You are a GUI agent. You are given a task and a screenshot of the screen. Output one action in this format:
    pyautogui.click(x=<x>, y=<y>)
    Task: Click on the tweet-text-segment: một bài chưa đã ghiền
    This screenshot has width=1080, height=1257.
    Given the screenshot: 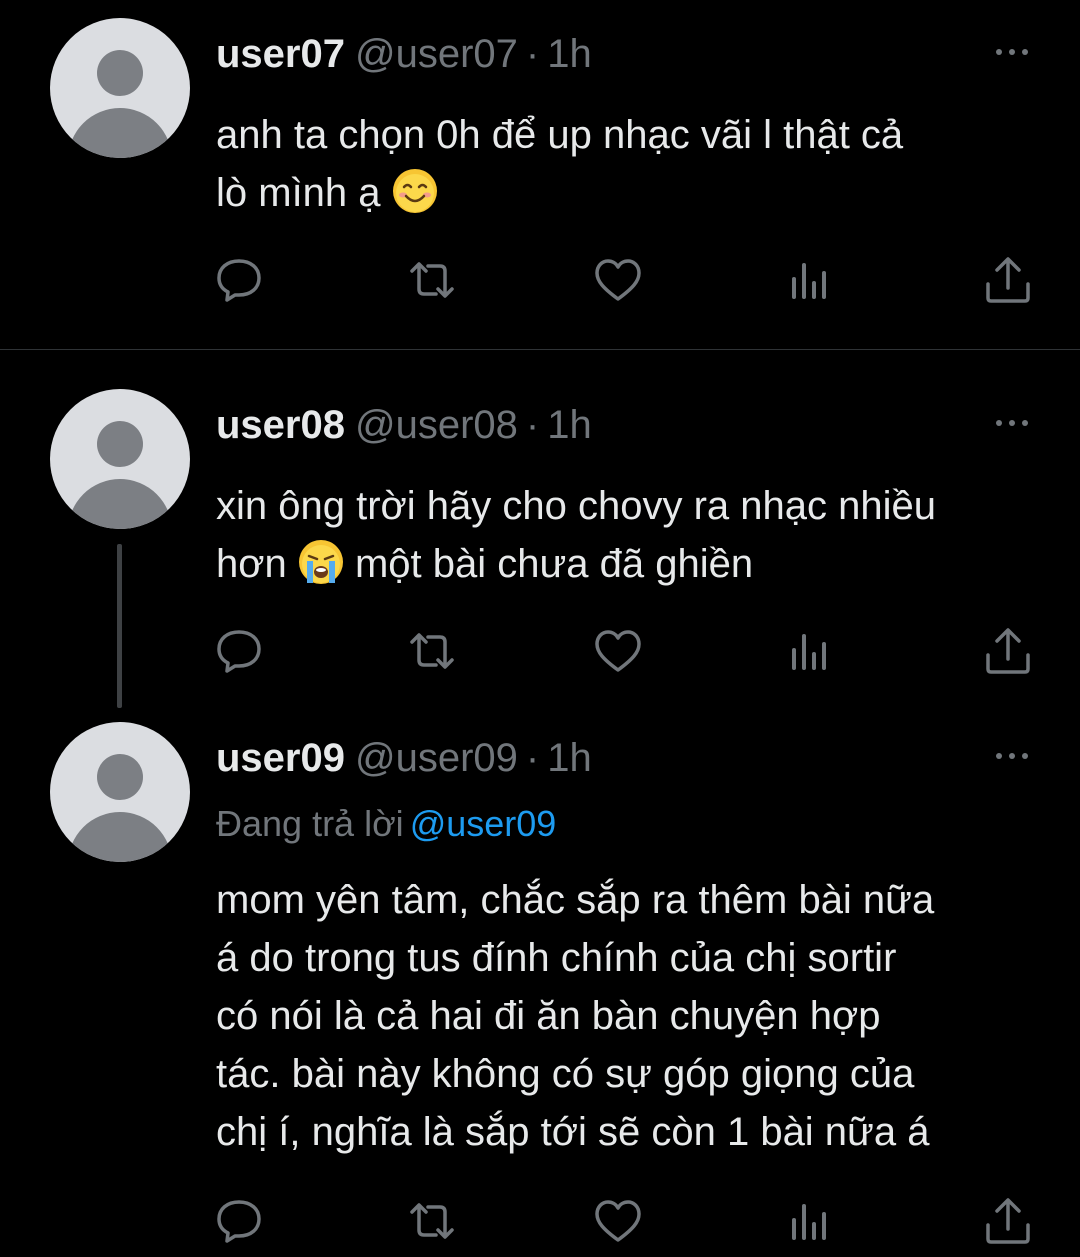 What is the action you would take?
    pyautogui.click(x=554, y=564)
    